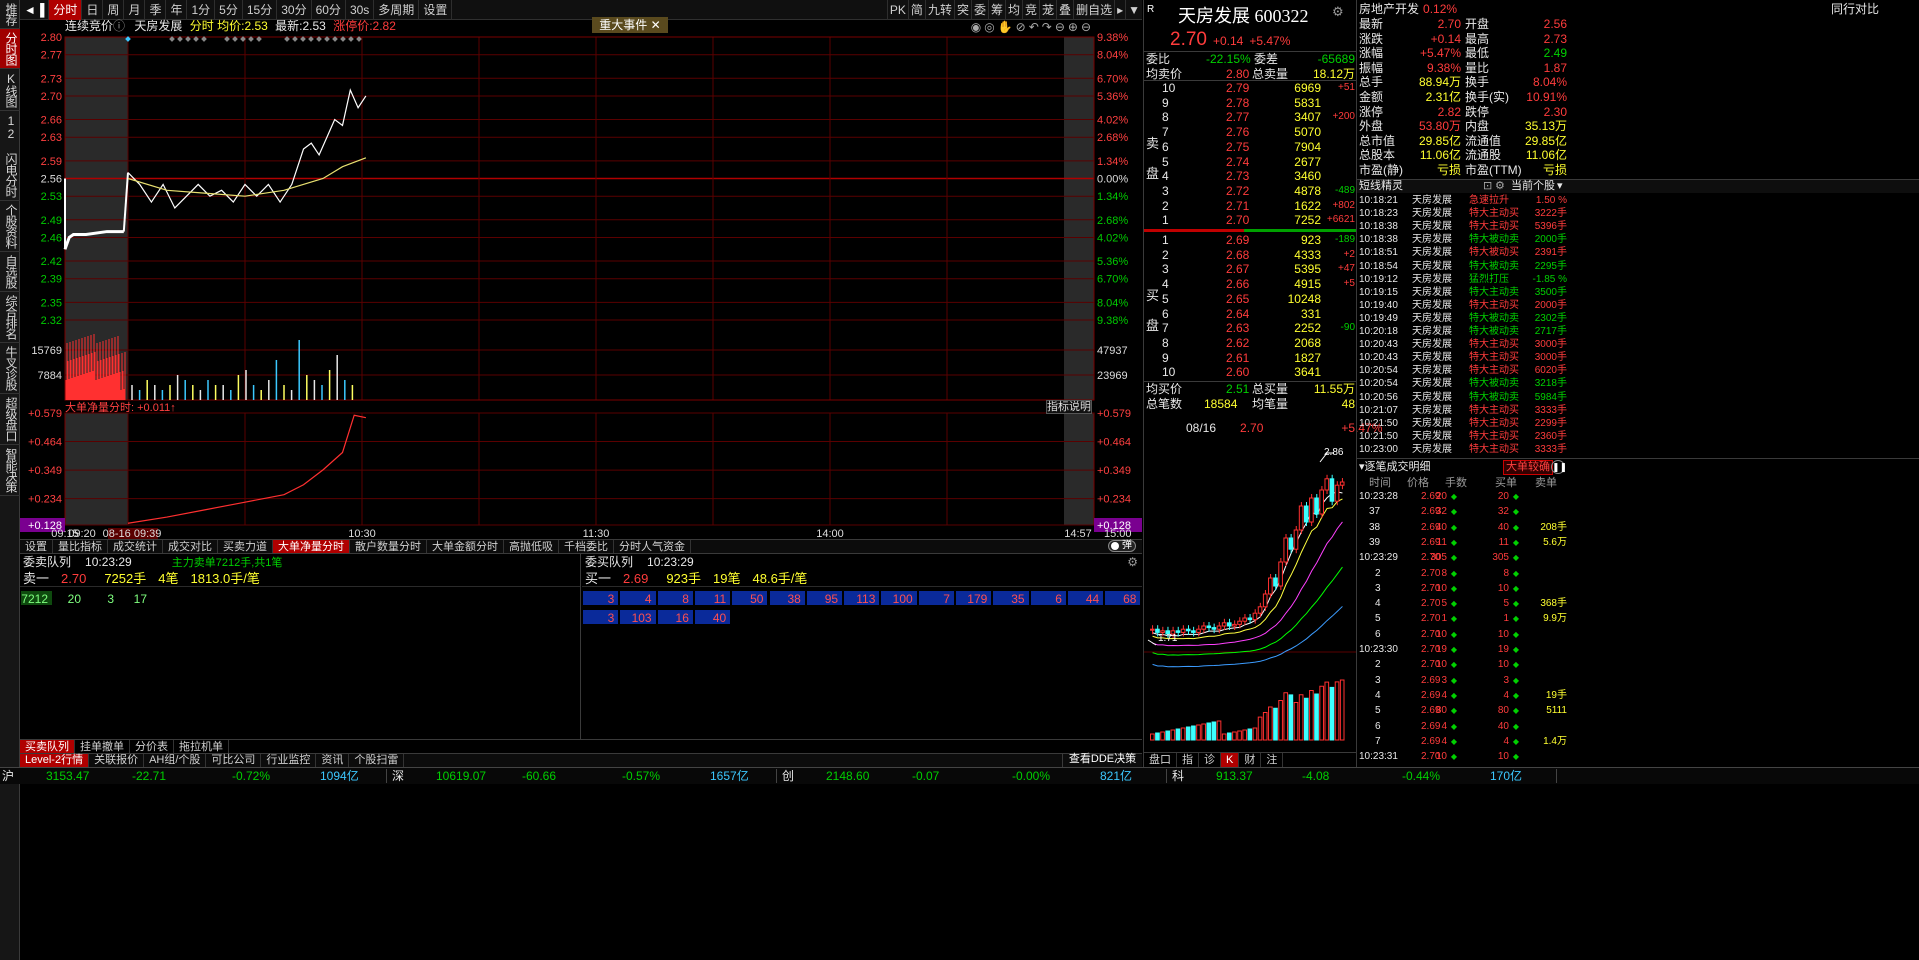 The width and height of the screenshot is (1919, 960). I want to click on info-tab: 个股扫雷, so click(377, 760).